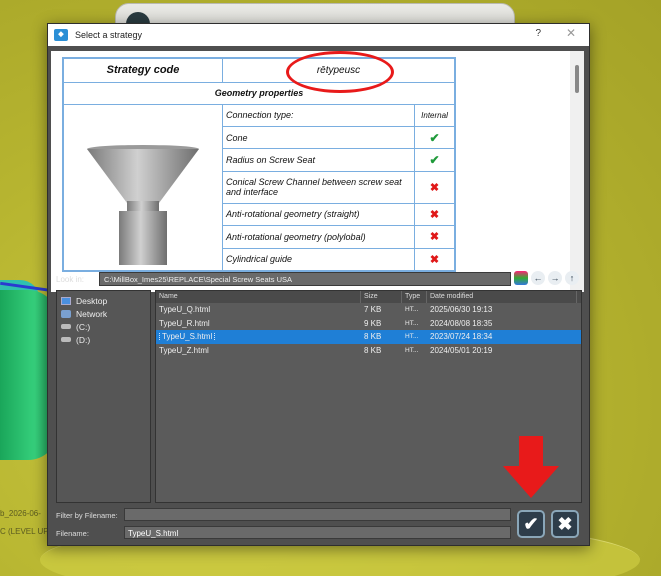 This screenshot has height=576, width=661. What do you see at coordinates (70, 279) in the screenshot?
I see `look-in-label: Look in:` at bounding box center [70, 279].